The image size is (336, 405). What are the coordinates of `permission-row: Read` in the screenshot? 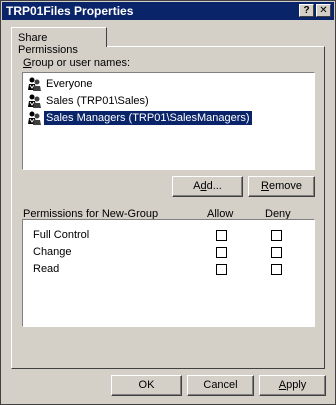 It's located at (168, 270).